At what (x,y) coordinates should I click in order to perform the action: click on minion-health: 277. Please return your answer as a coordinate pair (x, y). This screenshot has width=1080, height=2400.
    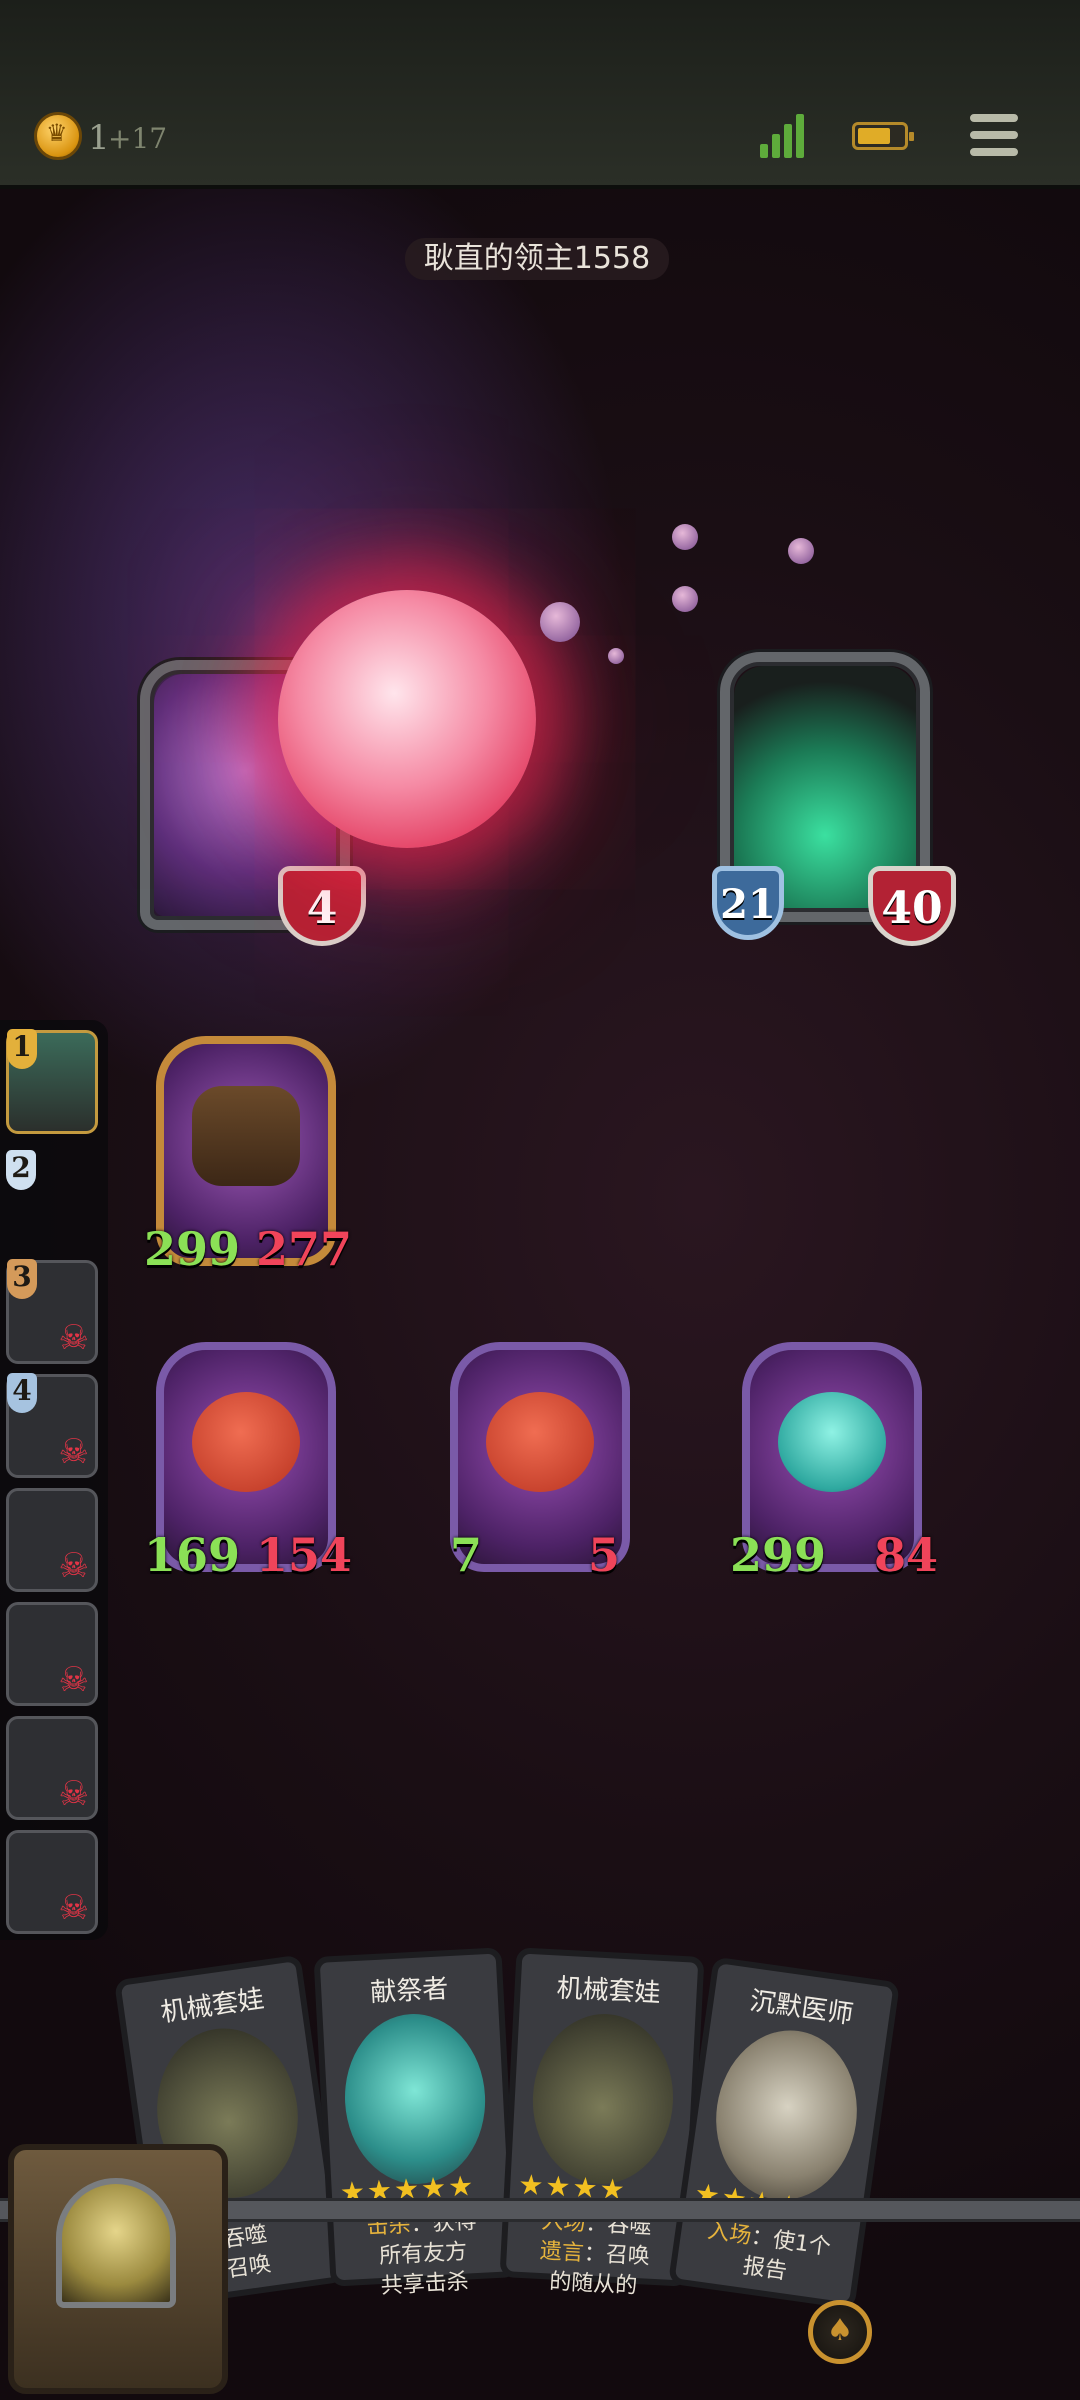
    Looking at the image, I should click on (303, 1249).